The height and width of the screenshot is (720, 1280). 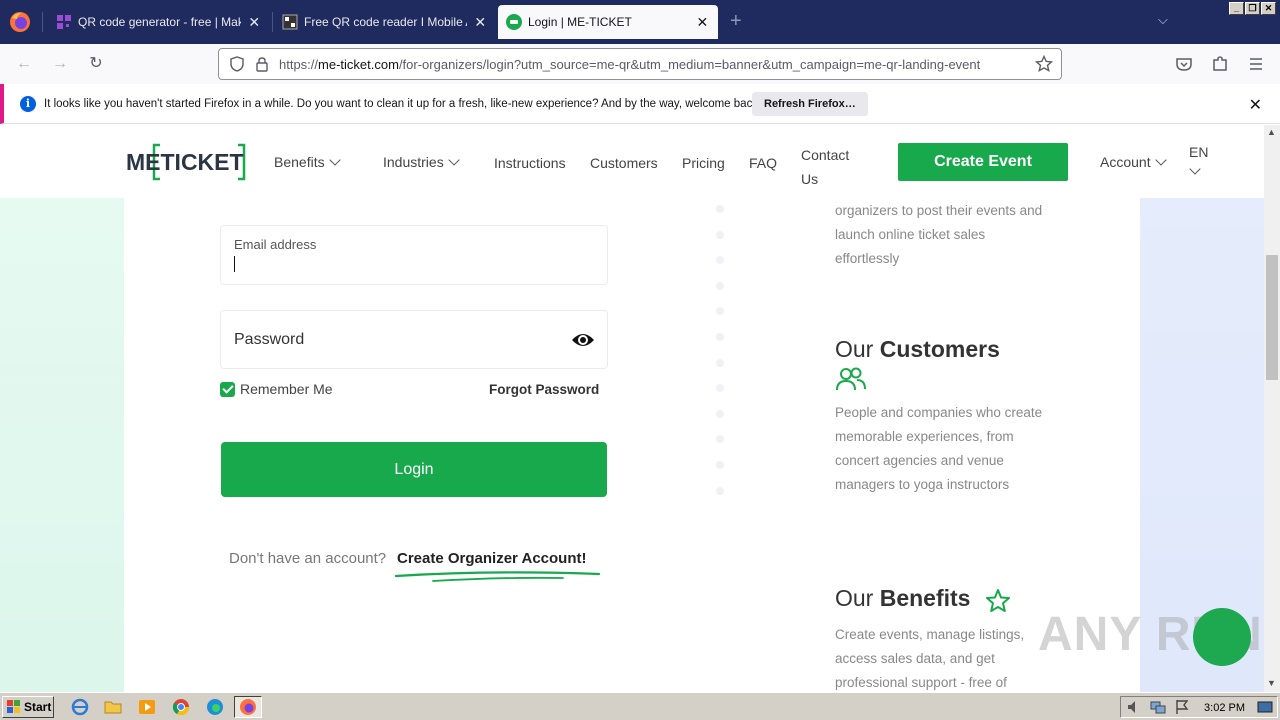 I want to click on nav-instructions: Instructions, so click(x=530, y=163).